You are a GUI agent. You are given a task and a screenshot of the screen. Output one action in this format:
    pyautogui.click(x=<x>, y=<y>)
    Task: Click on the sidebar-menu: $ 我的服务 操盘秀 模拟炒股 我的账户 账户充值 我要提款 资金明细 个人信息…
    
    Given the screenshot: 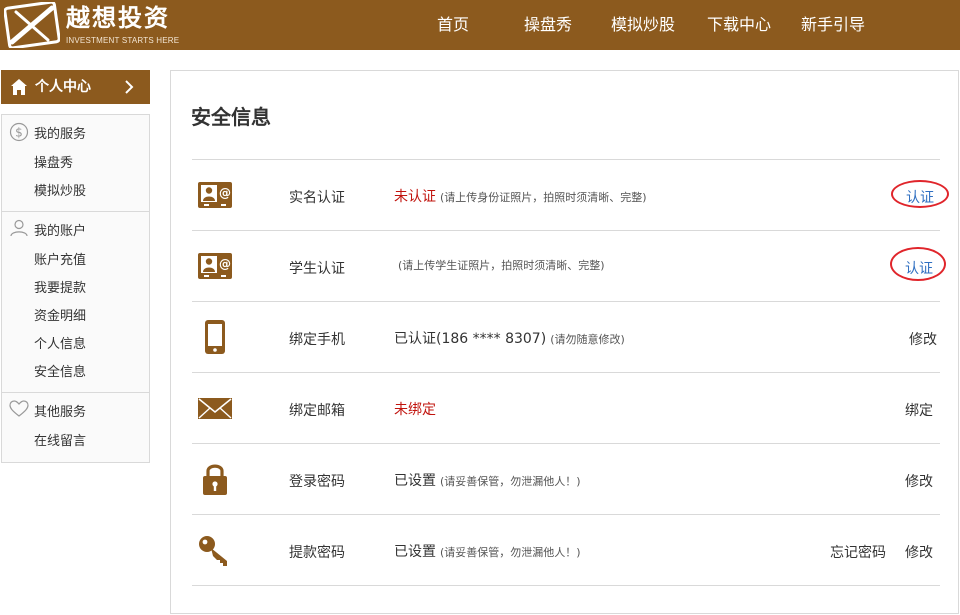 What is the action you would take?
    pyautogui.click(x=75, y=288)
    